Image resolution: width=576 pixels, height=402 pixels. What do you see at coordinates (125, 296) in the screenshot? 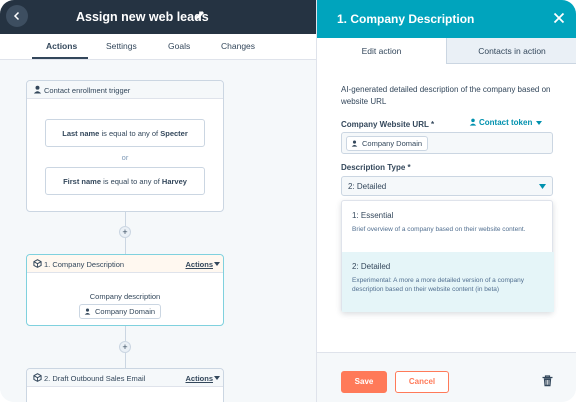
I see `step1-output-label: Company description` at bounding box center [125, 296].